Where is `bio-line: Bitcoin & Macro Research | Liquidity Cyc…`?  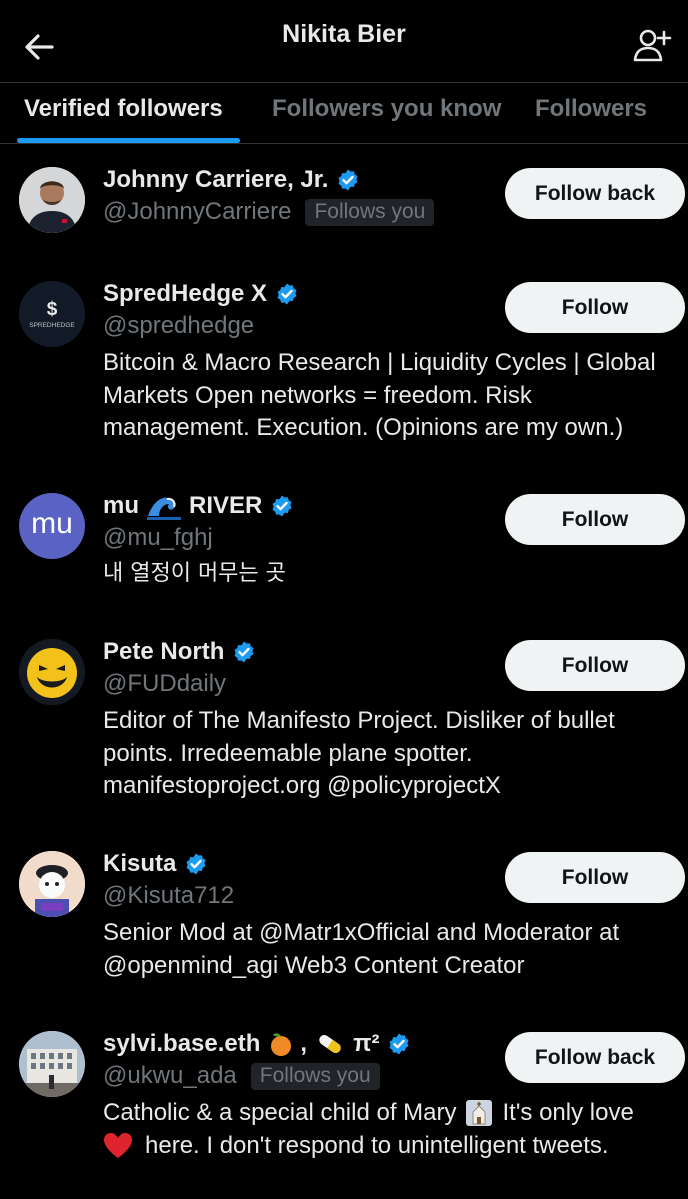
bio-line: Bitcoin & Macro Research | Liquidity Cyc… is located at coordinates (379, 362).